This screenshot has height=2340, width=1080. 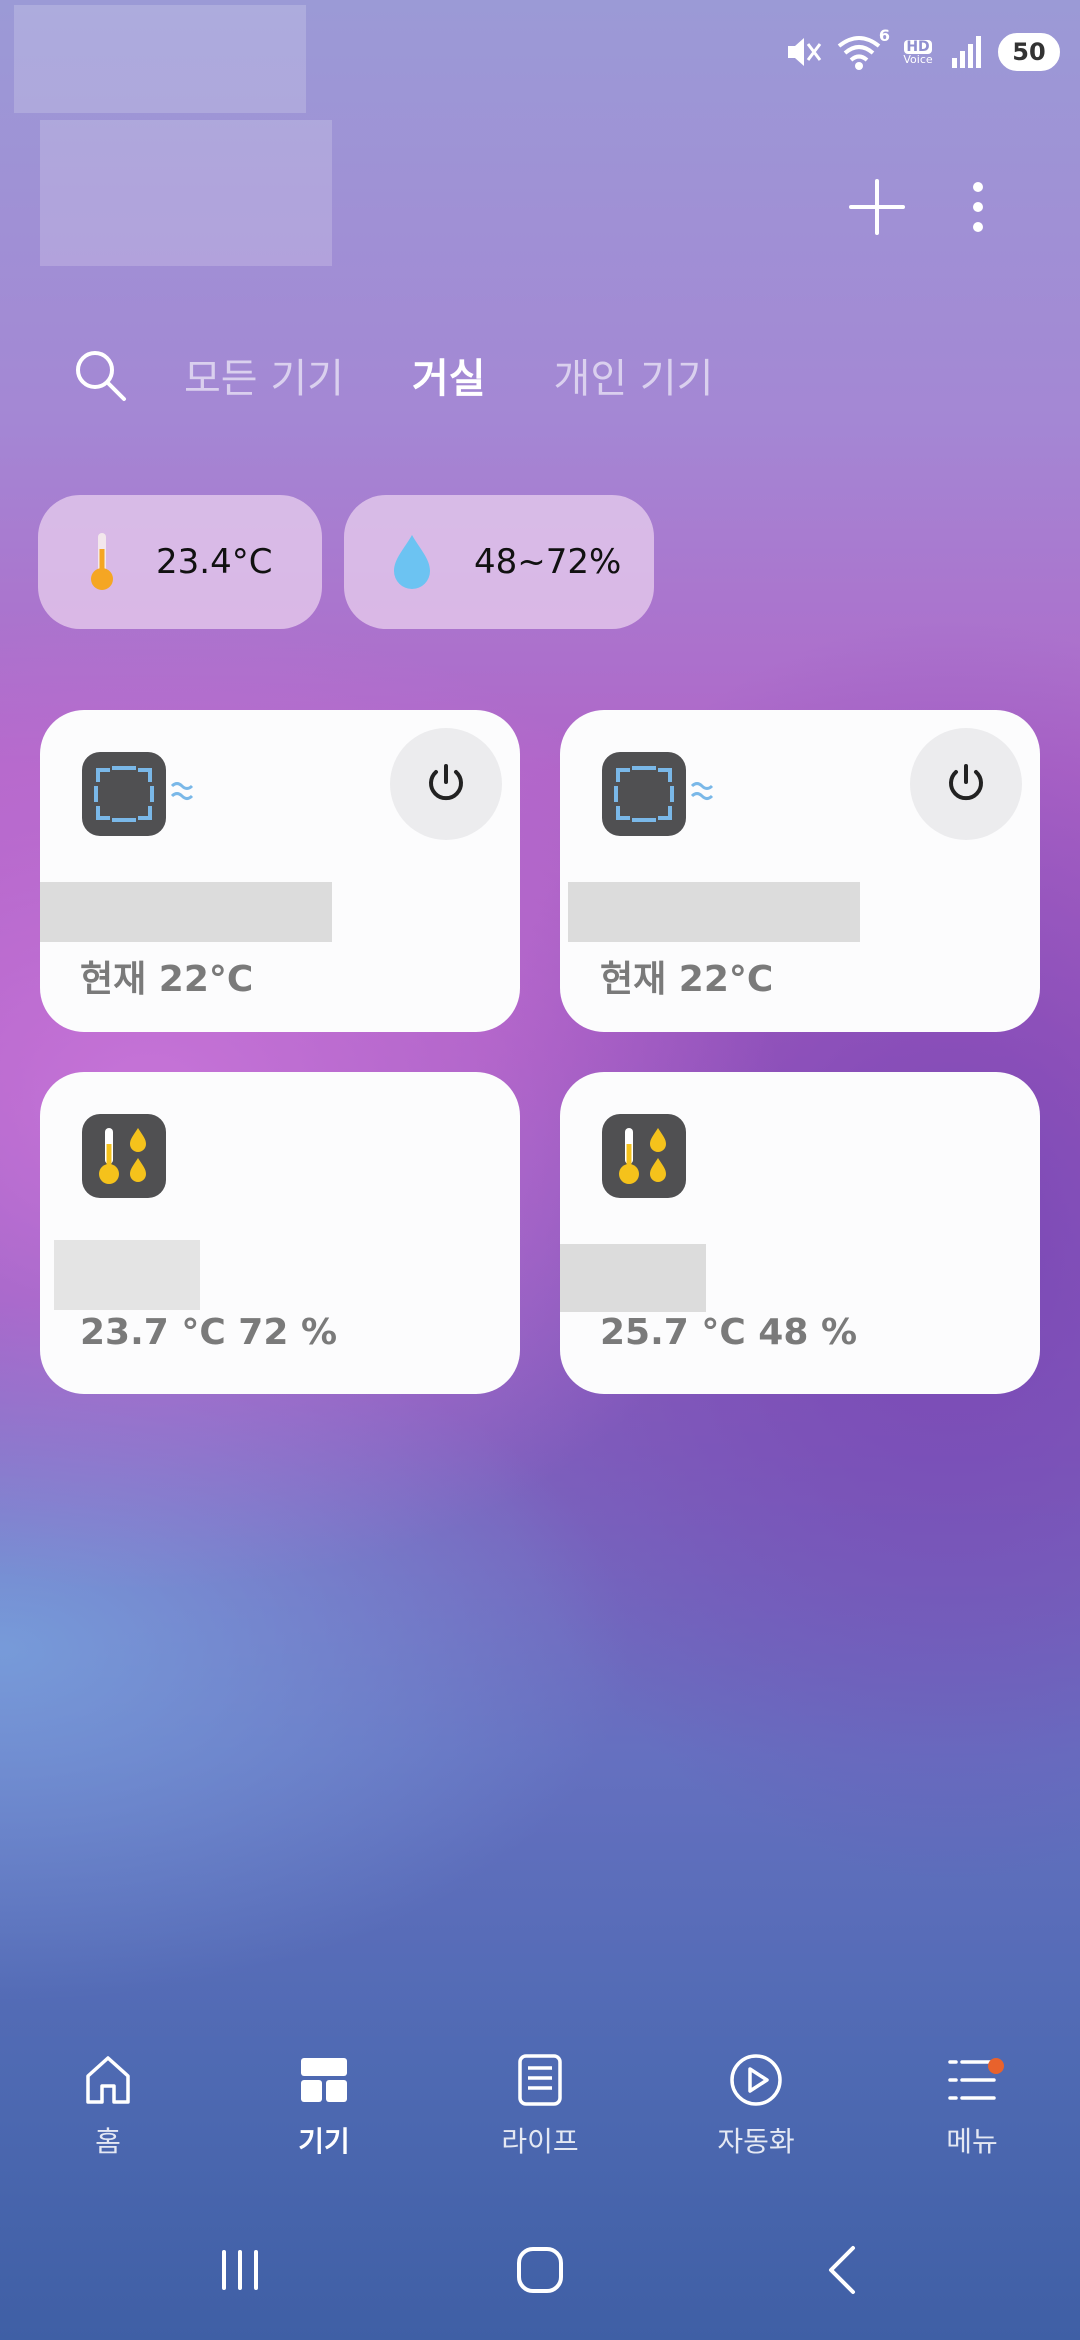 I want to click on home-circle-icon, so click(x=540, y=2270).